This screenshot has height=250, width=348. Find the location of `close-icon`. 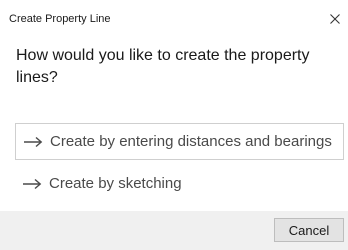

close-icon is located at coordinates (335, 19).